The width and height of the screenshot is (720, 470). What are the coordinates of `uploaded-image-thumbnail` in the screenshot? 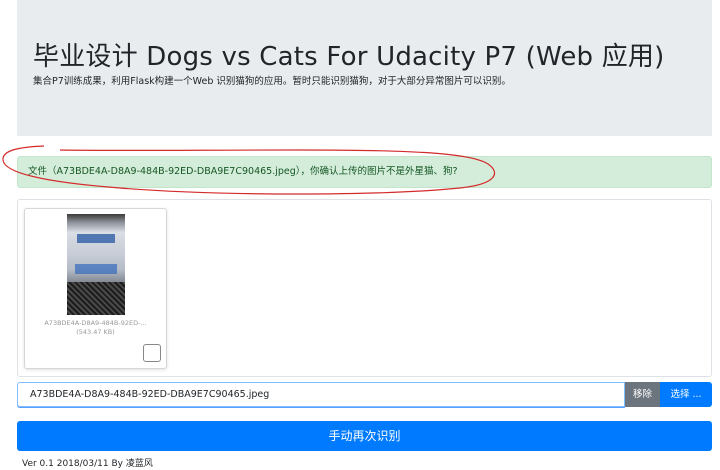 It's located at (96, 264).